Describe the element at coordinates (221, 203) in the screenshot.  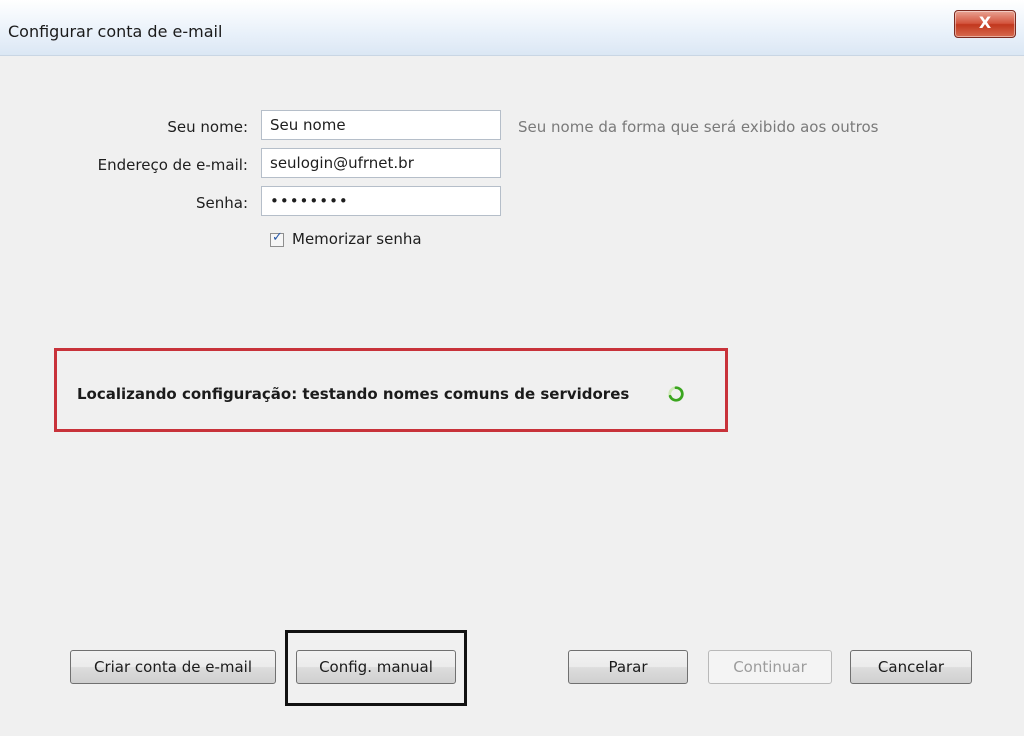
I see `password-label: Senha:` at that location.